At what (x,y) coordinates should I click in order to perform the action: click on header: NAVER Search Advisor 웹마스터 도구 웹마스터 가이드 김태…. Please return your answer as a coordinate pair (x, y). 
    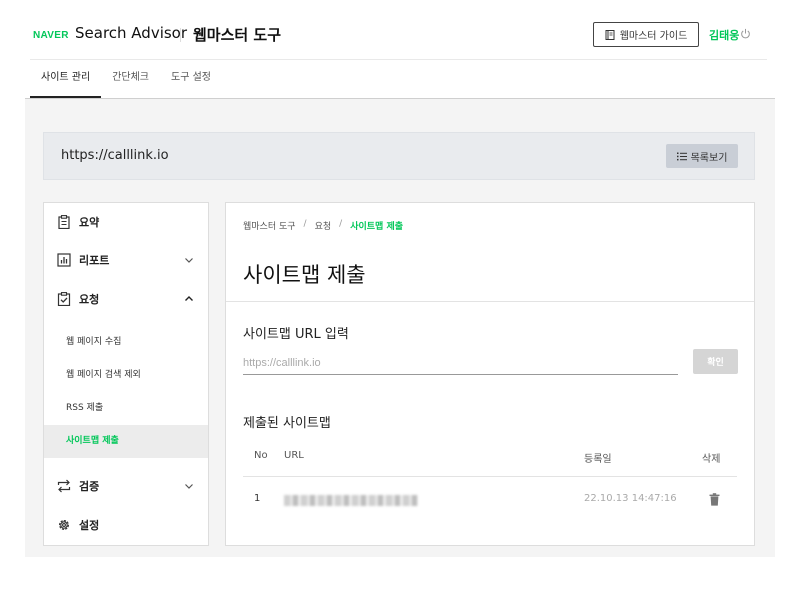
    Looking at the image, I should click on (400, 30).